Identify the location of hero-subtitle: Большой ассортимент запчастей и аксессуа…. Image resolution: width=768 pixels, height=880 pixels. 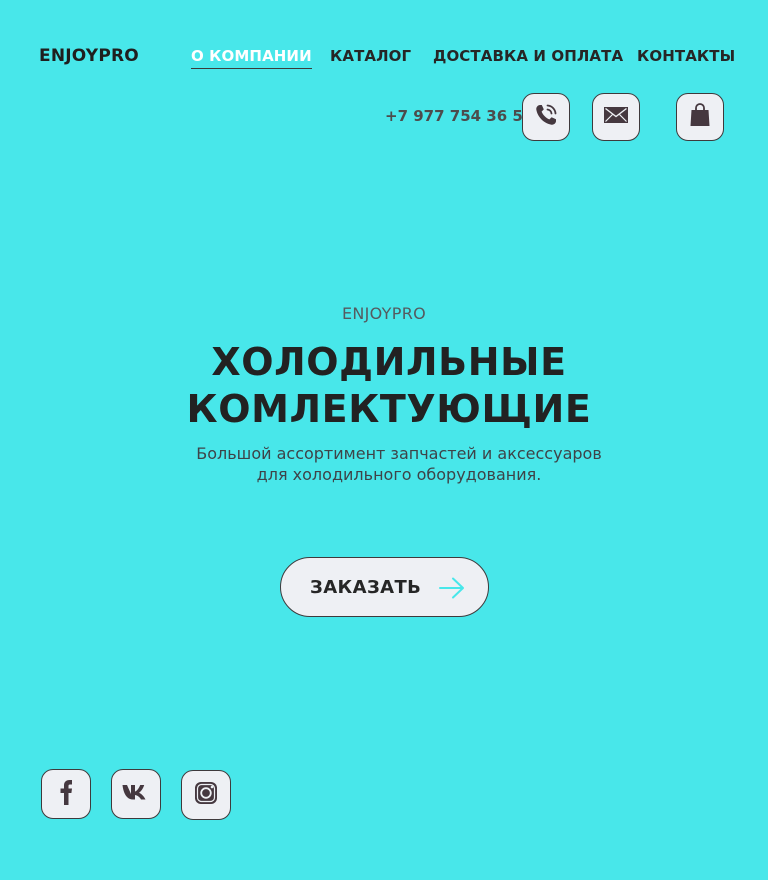
(384, 464).